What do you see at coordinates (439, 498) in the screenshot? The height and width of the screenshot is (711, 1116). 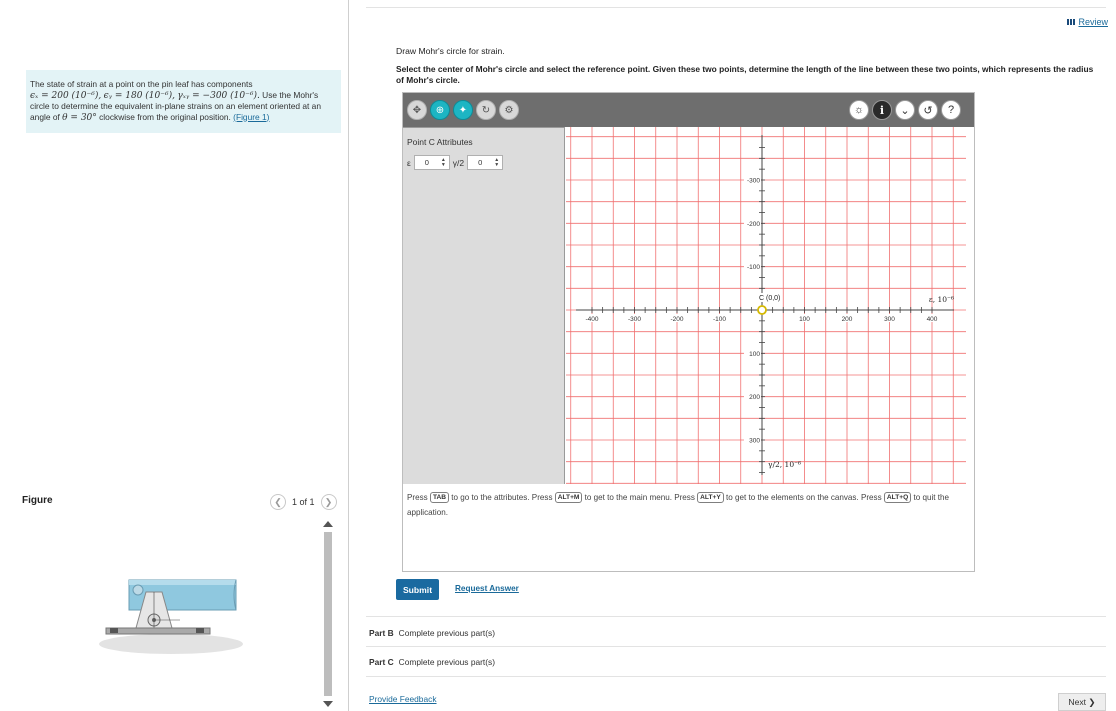 I see `key-tab: TAB` at bounding box center [439, 498].